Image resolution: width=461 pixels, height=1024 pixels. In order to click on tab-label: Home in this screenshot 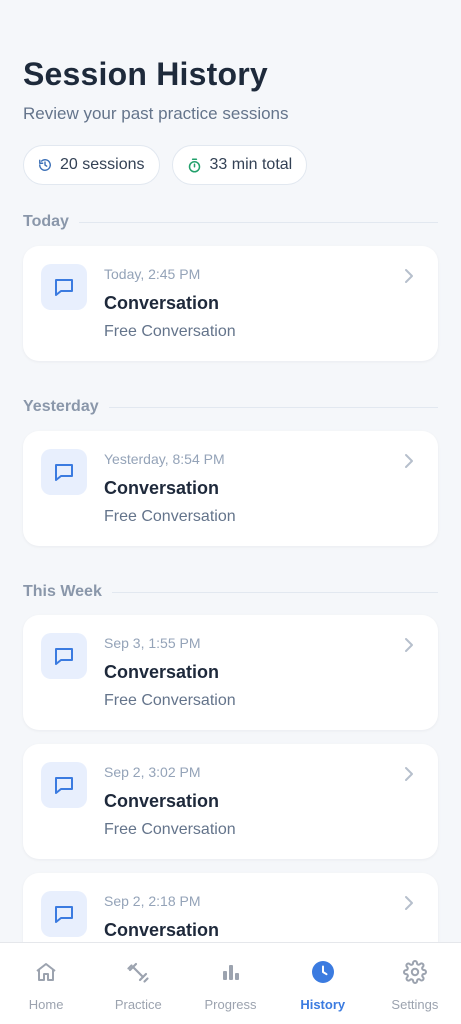, I will do `click(46, 1004)`.